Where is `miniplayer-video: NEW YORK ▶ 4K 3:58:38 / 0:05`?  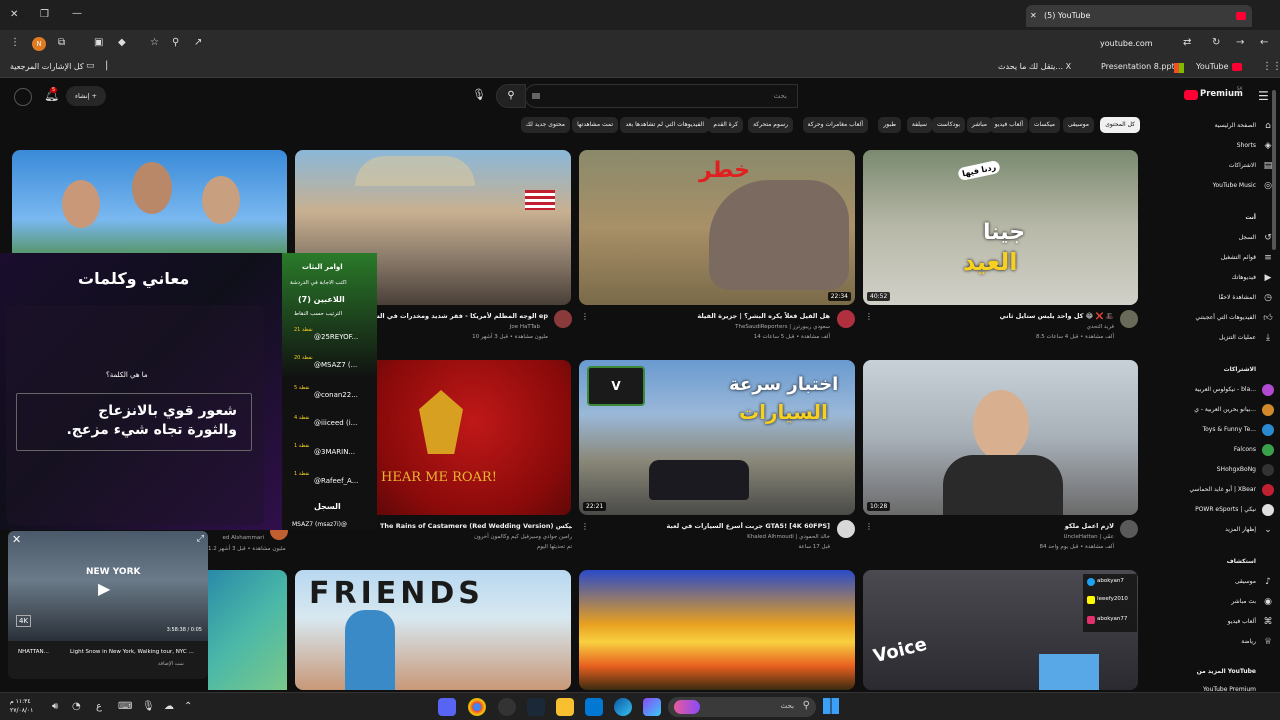 miniplayer-video: NEW YORK ▶ 4K 3:58:38 / 0:05 is located at coordinates (108, 586).